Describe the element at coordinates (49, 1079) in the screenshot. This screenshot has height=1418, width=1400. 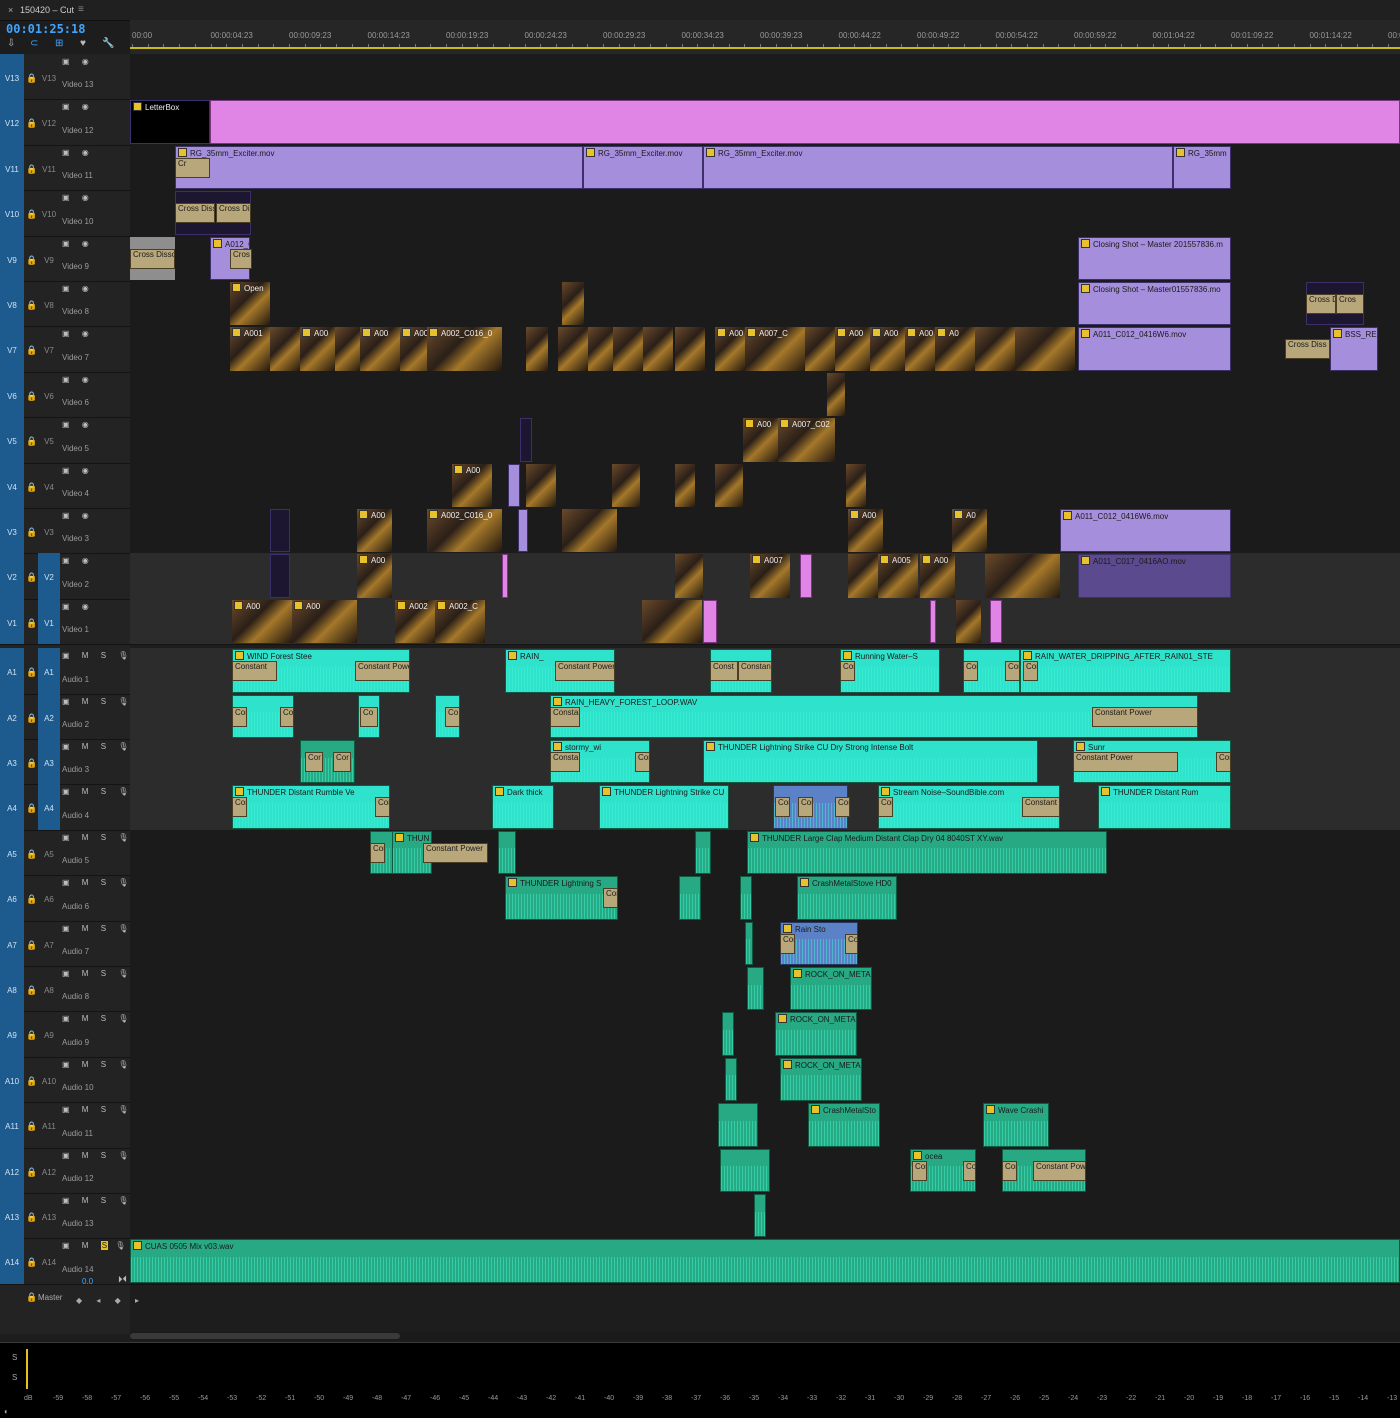
I see `source-patch-toggle: A10` at that location.